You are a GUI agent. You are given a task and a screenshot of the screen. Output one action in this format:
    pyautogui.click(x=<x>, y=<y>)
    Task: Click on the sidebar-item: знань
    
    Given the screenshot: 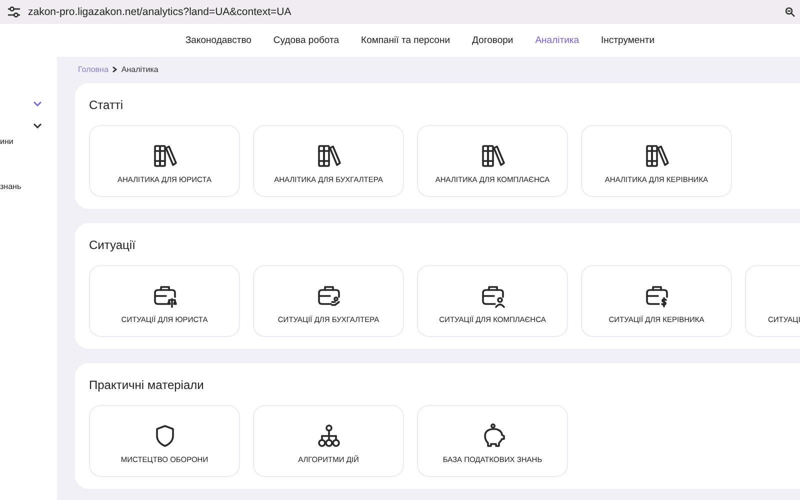 What is the action you would take?
    pyautogui.click(x=11, y=186)
    